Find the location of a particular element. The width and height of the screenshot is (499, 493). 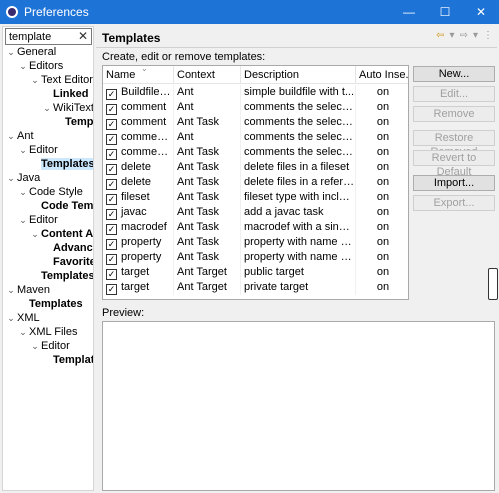

table-row: ✓ comment... Ant comments the selecte... on is located at coordinates (255, 137).